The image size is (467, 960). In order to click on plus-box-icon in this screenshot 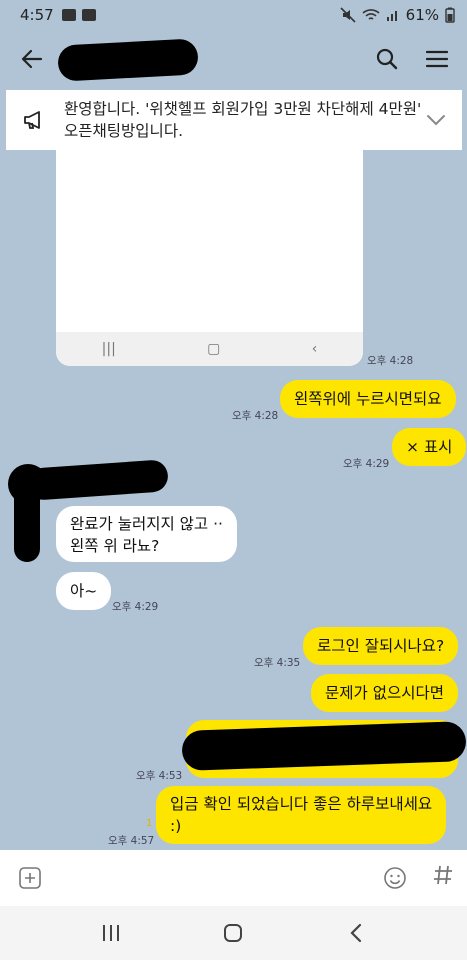, I will do `click(30, 878)`.